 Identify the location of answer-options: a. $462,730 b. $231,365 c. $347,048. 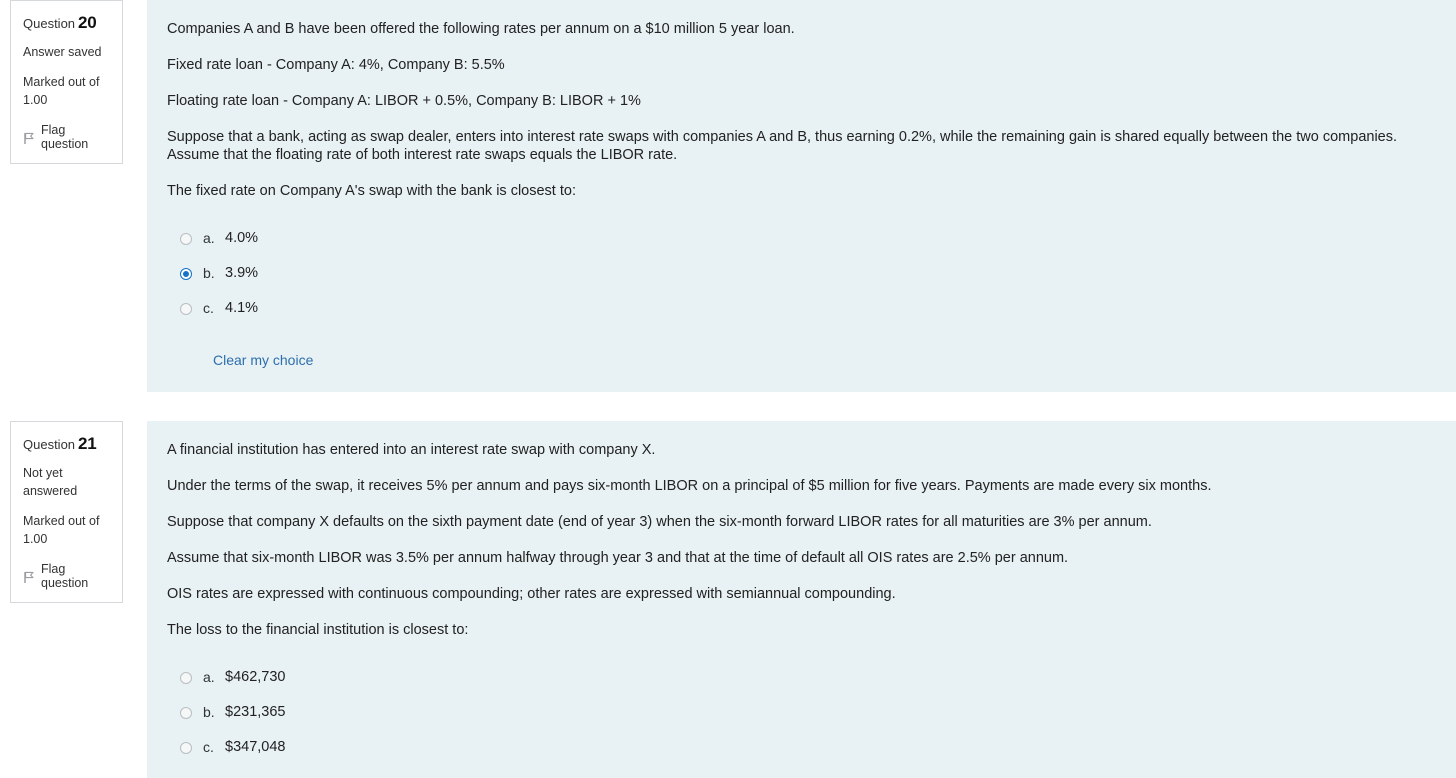
(803, 712).